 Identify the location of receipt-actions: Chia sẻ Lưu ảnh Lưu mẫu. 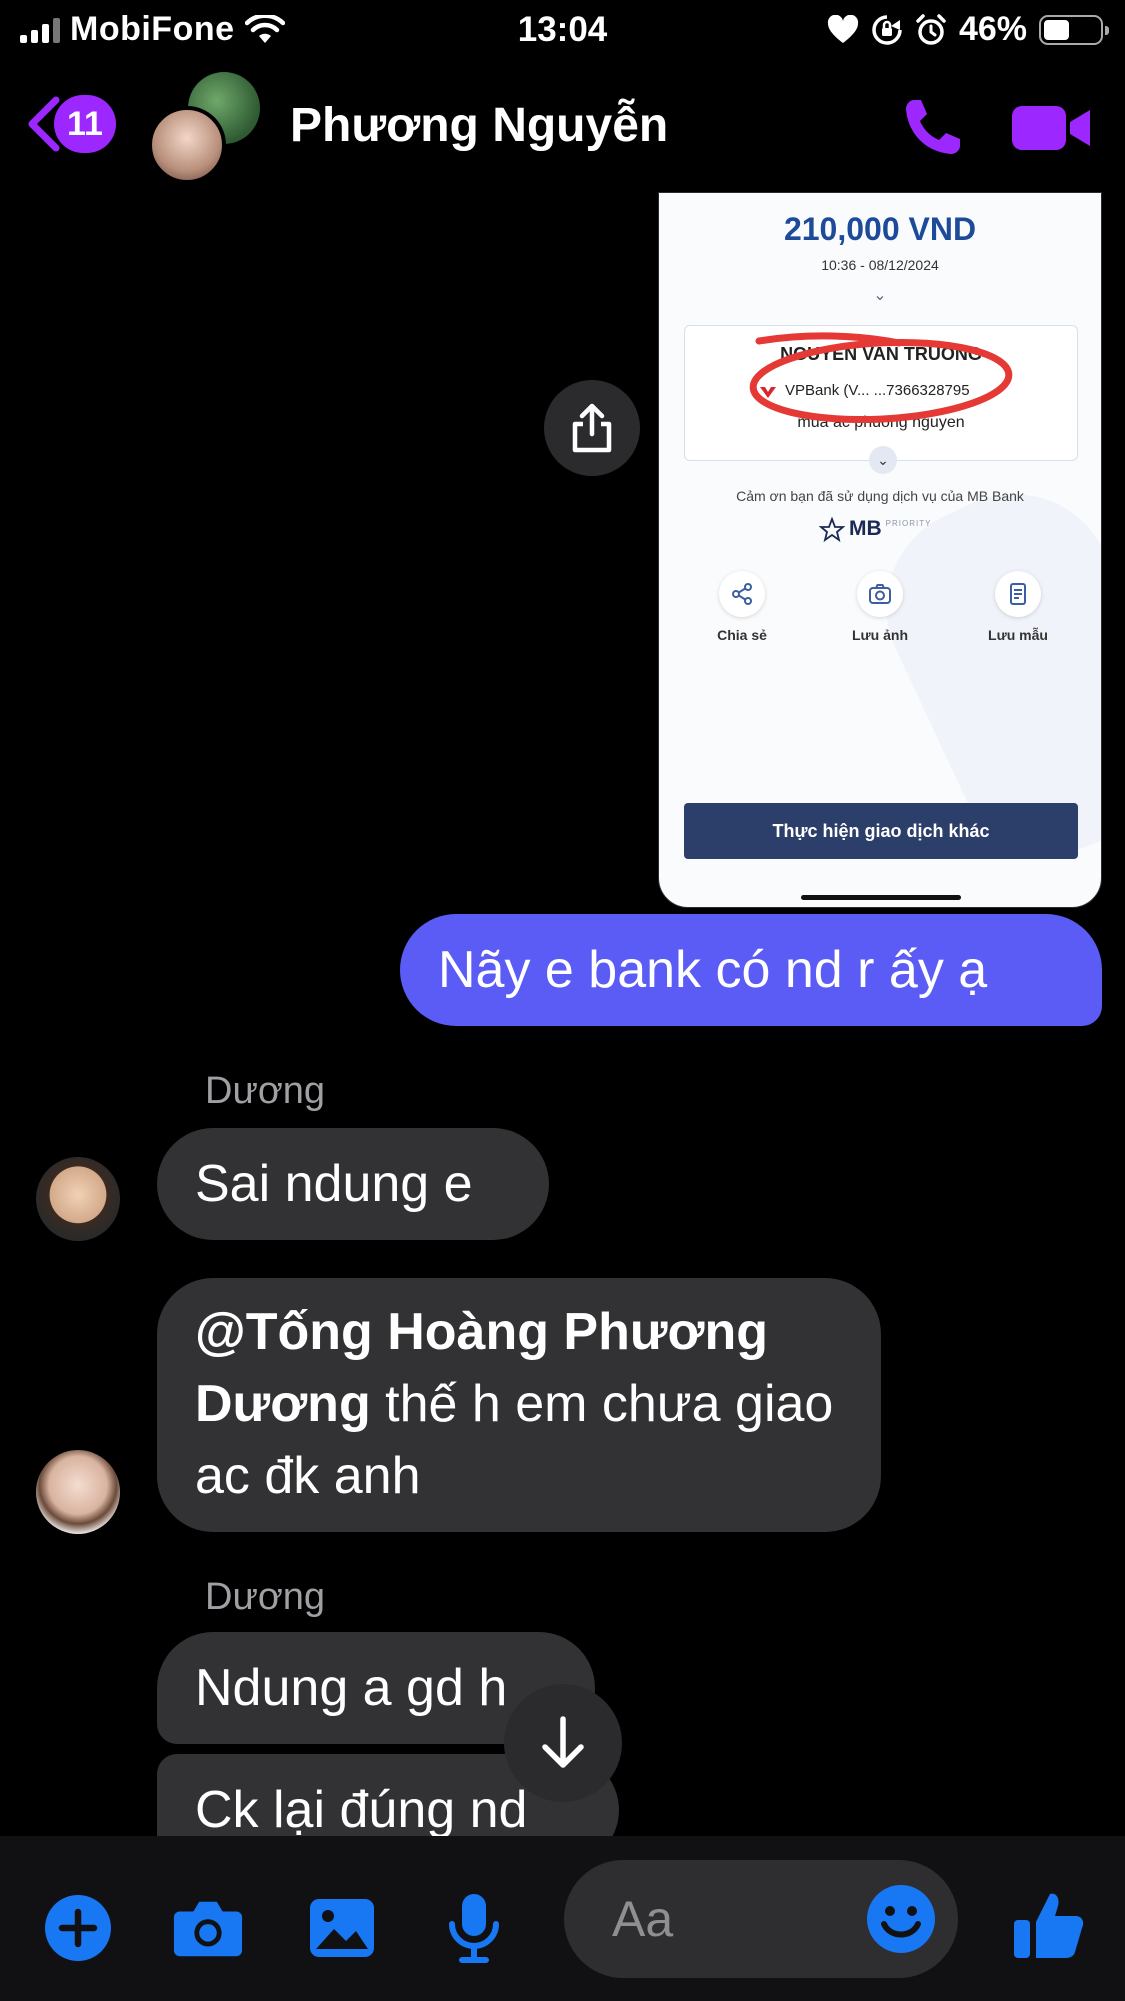
(880, 607).